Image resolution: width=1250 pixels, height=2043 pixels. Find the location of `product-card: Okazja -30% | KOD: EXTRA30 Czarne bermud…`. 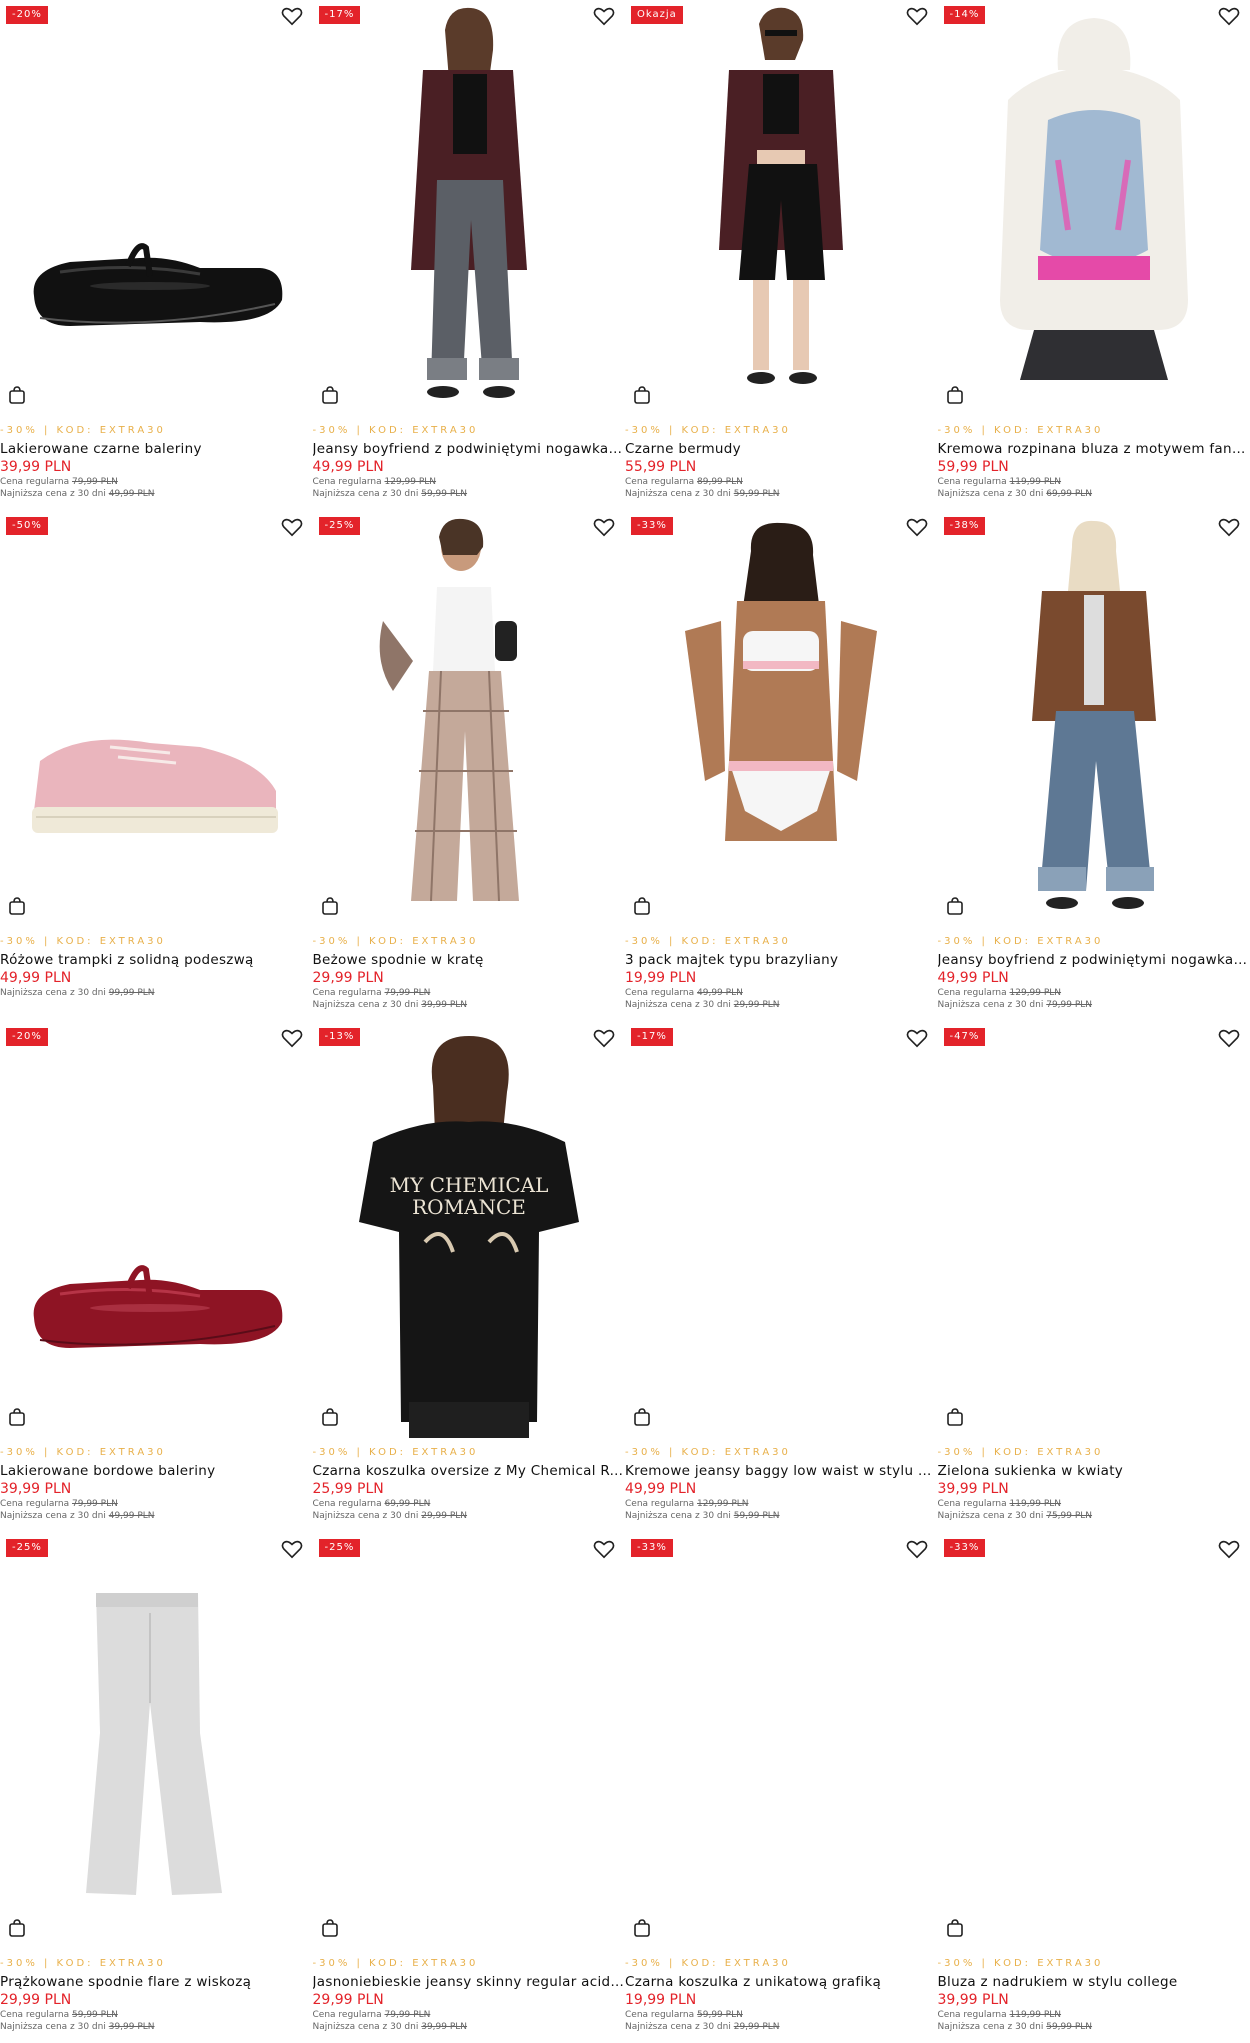

product-card: Okazja -30% | KOD: EXTRA30 Czarne bermud… is located at coordinates (781, 255).